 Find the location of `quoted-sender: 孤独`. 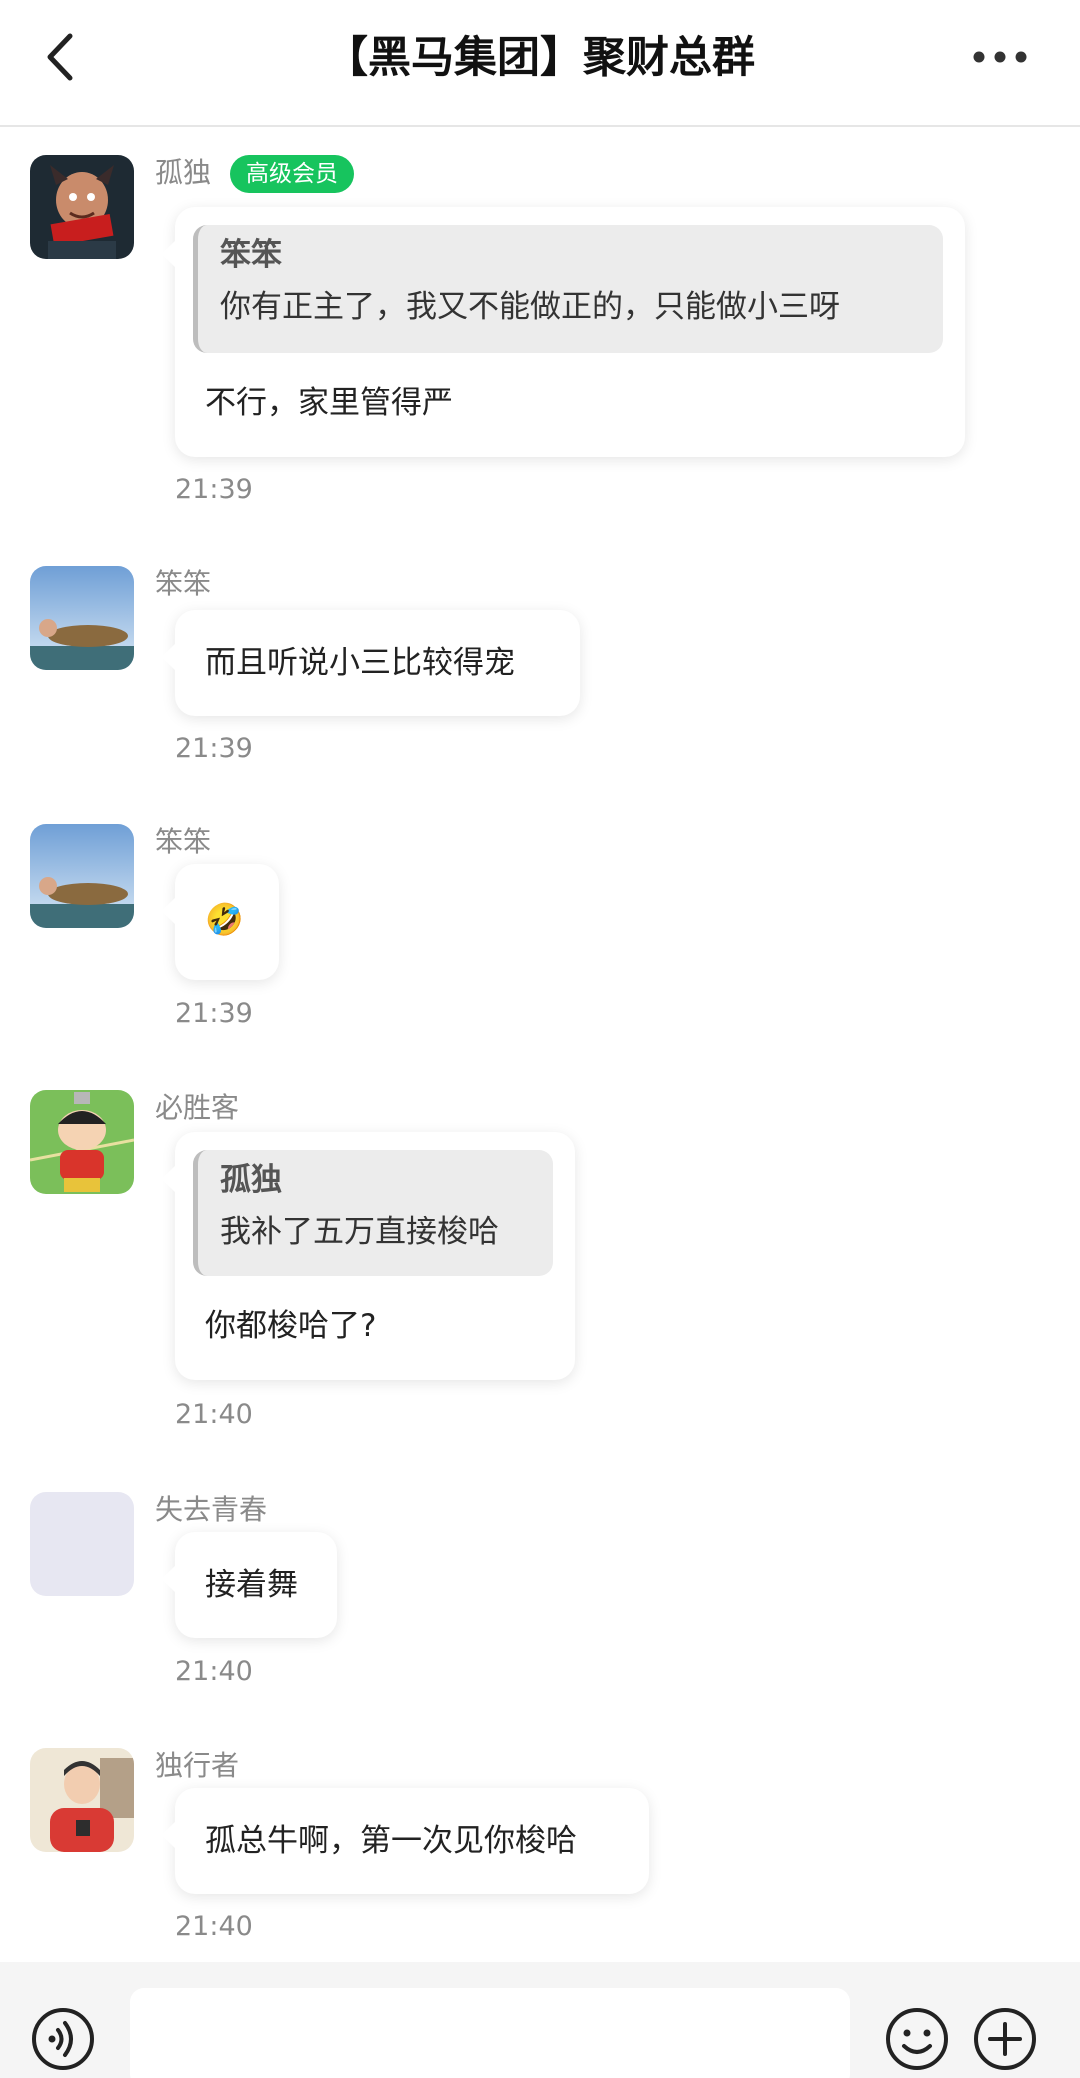

quoted-sender: 孤独 is located at coordinates (251, 1180).